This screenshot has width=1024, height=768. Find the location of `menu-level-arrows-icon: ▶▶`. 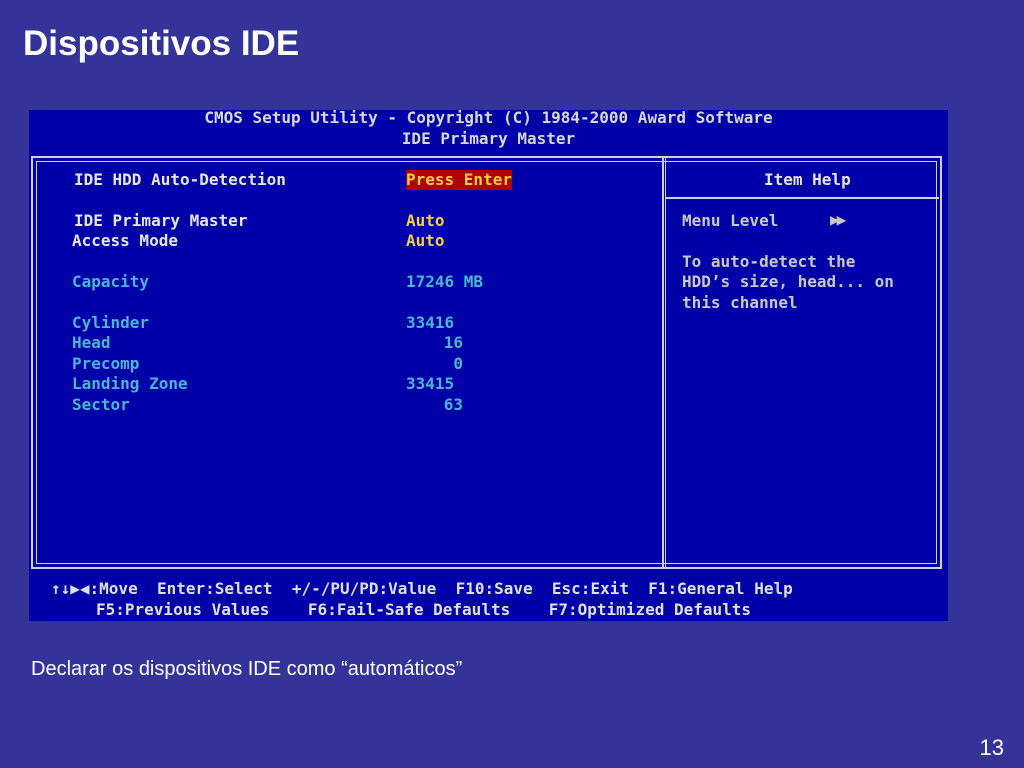

menu-level-arrows-icon: ▶▶ is located at coordinates (838, 219).